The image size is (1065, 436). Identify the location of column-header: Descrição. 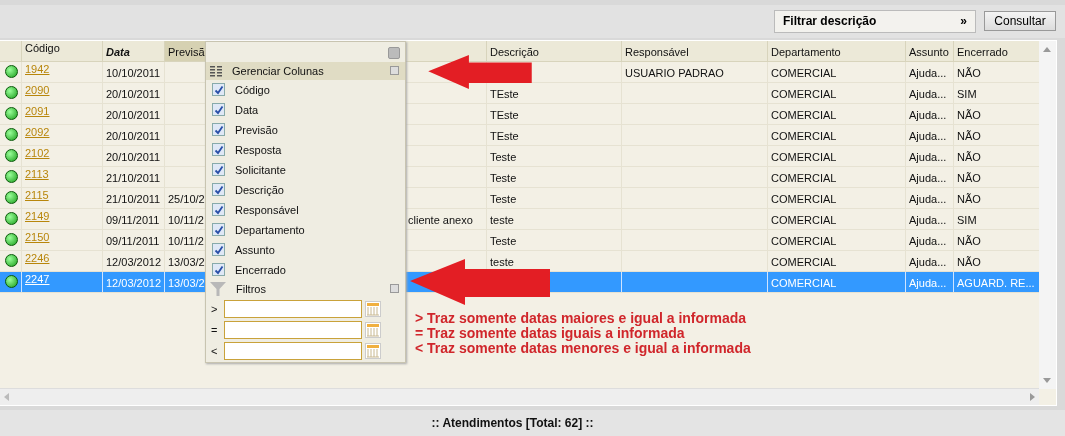
(554, 50).